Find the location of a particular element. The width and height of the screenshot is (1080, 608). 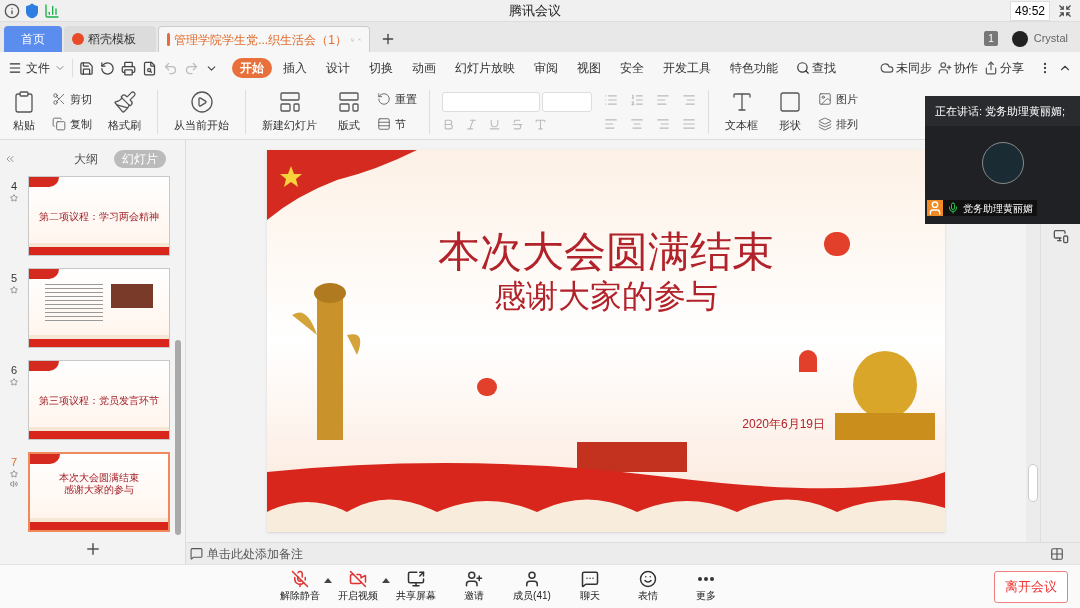

lantern-icon is located at coordinates (487, 387).